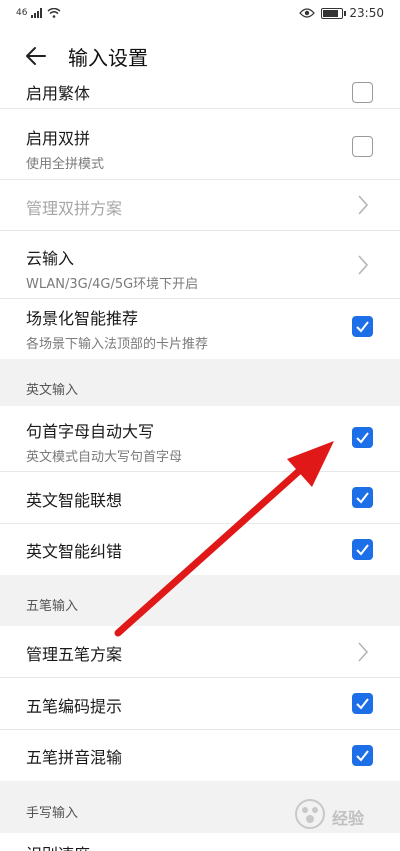  I want to click on page-title: 输入设置, so click(108, 58).